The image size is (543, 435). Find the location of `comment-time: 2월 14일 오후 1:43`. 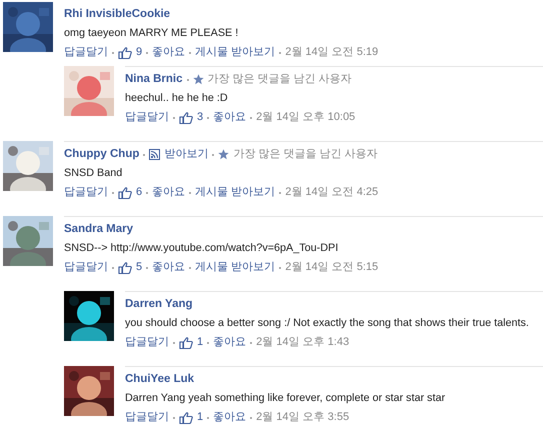

comment-time: 2월 14일 오후 1:43 is located at coordinates (303, 342).